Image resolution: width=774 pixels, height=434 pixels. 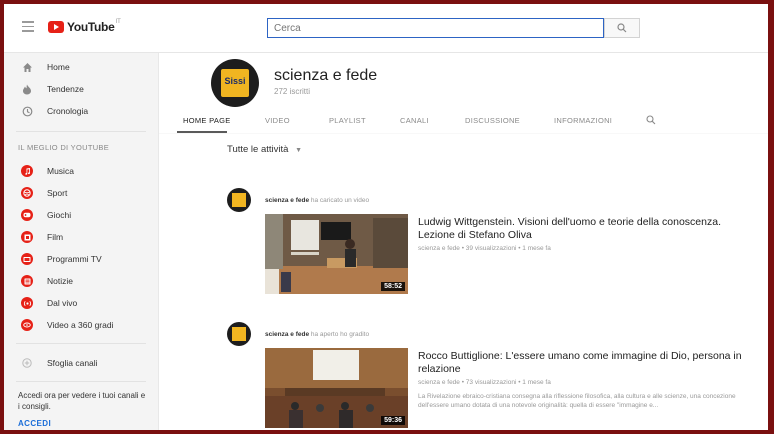 What do you see at coordinates (277, 120) in the screenshot?
I see `tab-video: VIDEO` at bounding box center [277, 120].